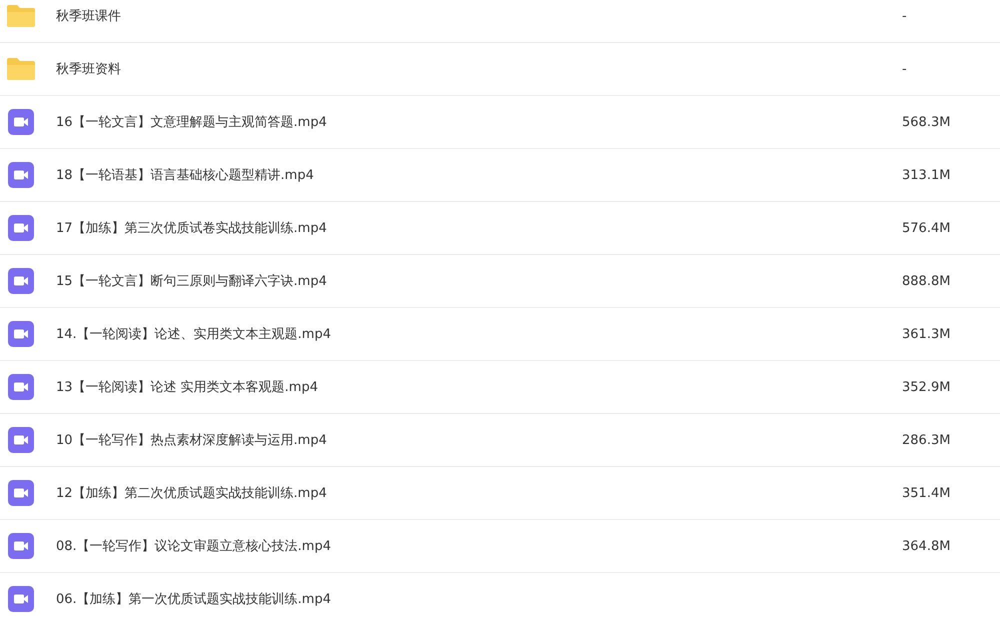 The height and width of the screenshot is (621, 1000). Describe the element at coordinates (927, 546) in the screenshot. I see `file-size: 364.8M` at that location.